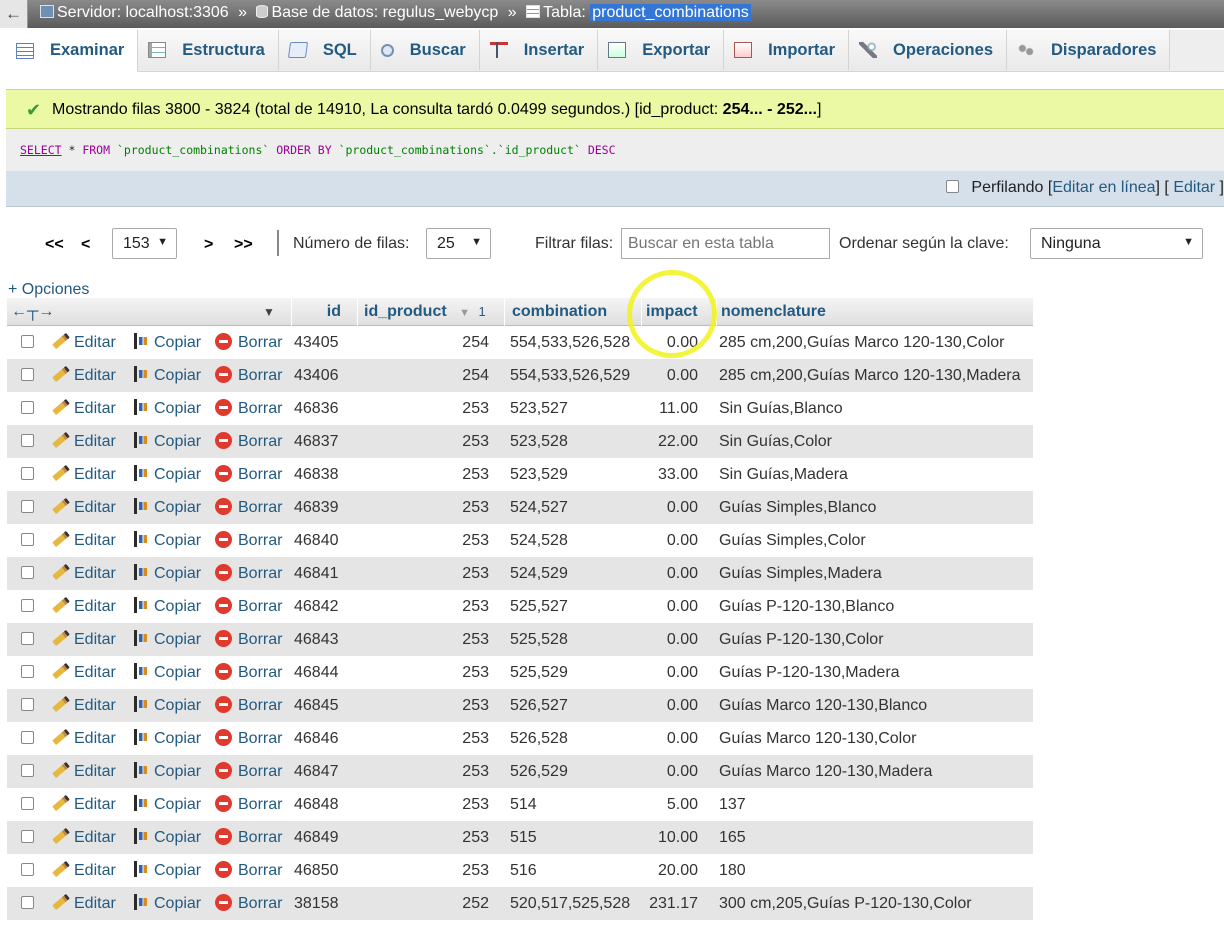 The width and height of the screenshot is (1224, 925). Describe the element at coordinates (570, 903) in the screenshot. I see `cell-combination: 520,517,525,528` at that location.